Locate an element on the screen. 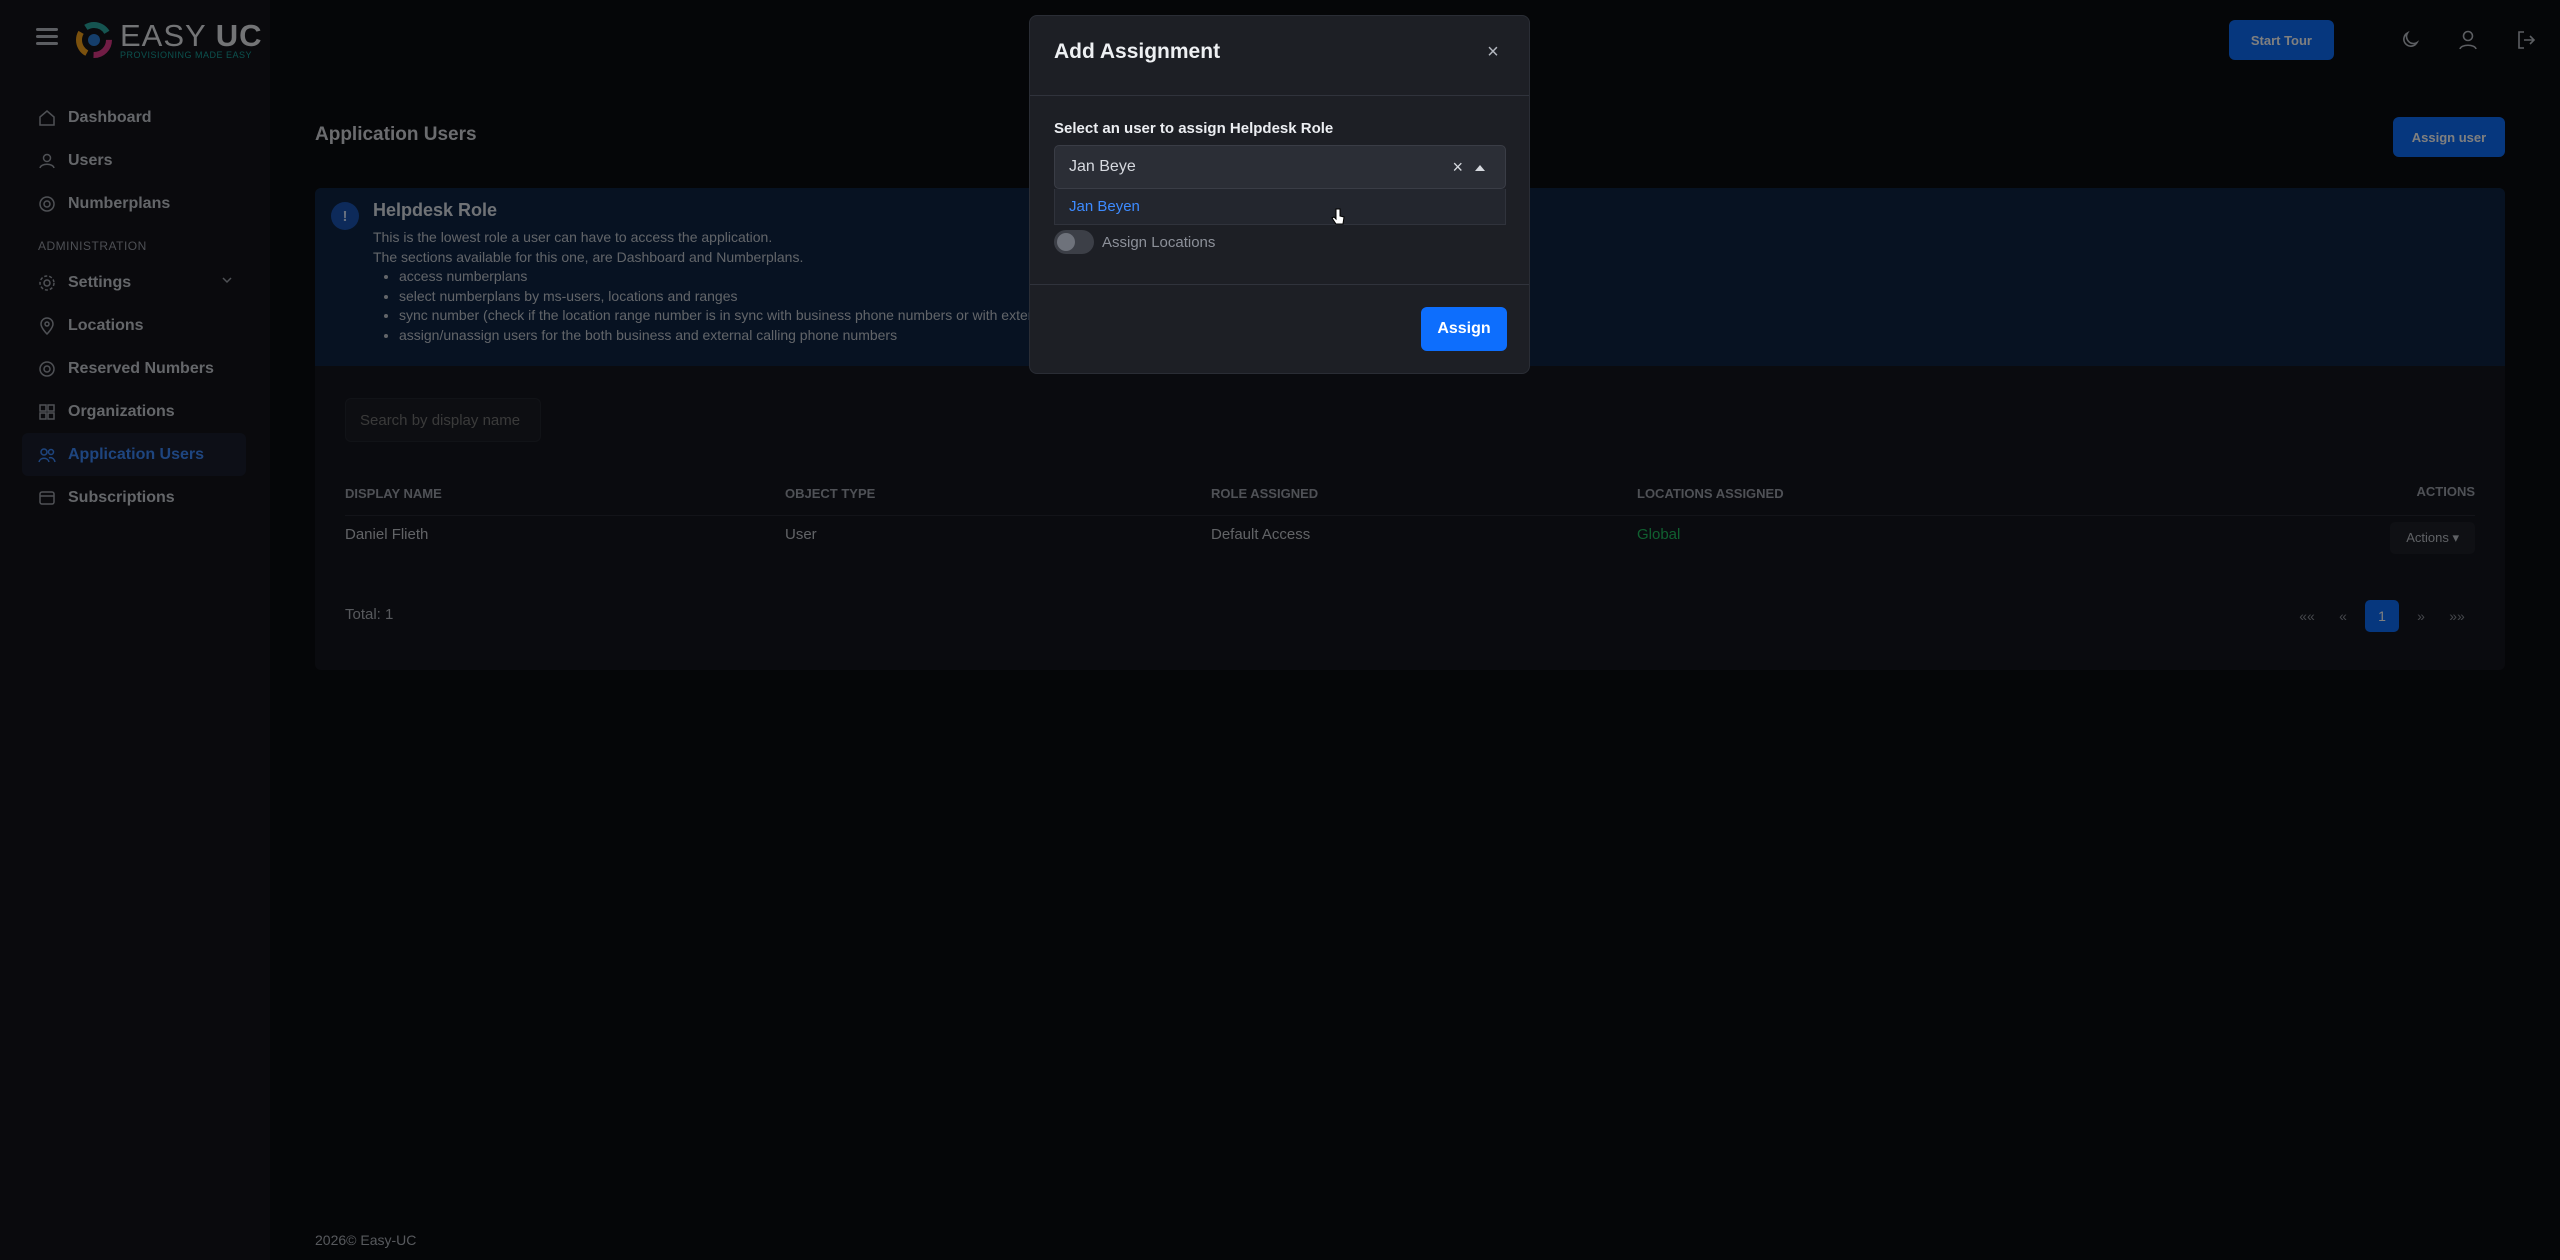 Image resolution: width=2560 pixels, height=1260 pixels. mouse-pointer-icon is located at coordinates (1338, 216).